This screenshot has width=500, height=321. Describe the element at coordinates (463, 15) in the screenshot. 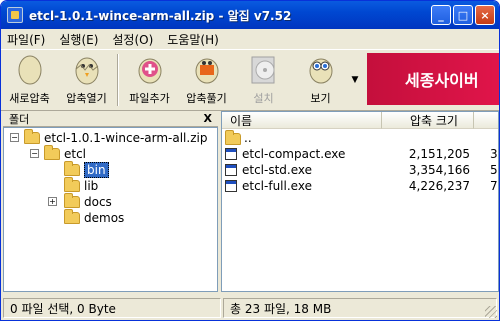

I see `maximize-button: □` at that location.